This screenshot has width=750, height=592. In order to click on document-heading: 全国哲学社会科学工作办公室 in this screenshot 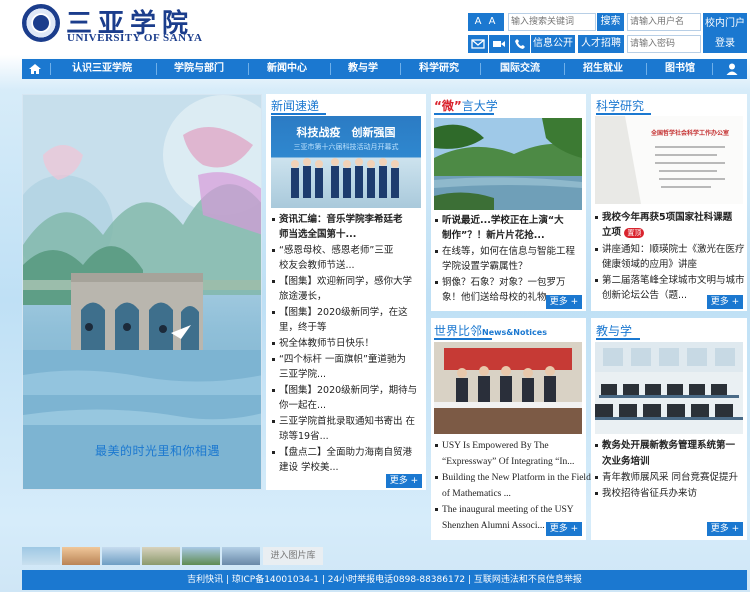, I will do `click(690, 133)`.